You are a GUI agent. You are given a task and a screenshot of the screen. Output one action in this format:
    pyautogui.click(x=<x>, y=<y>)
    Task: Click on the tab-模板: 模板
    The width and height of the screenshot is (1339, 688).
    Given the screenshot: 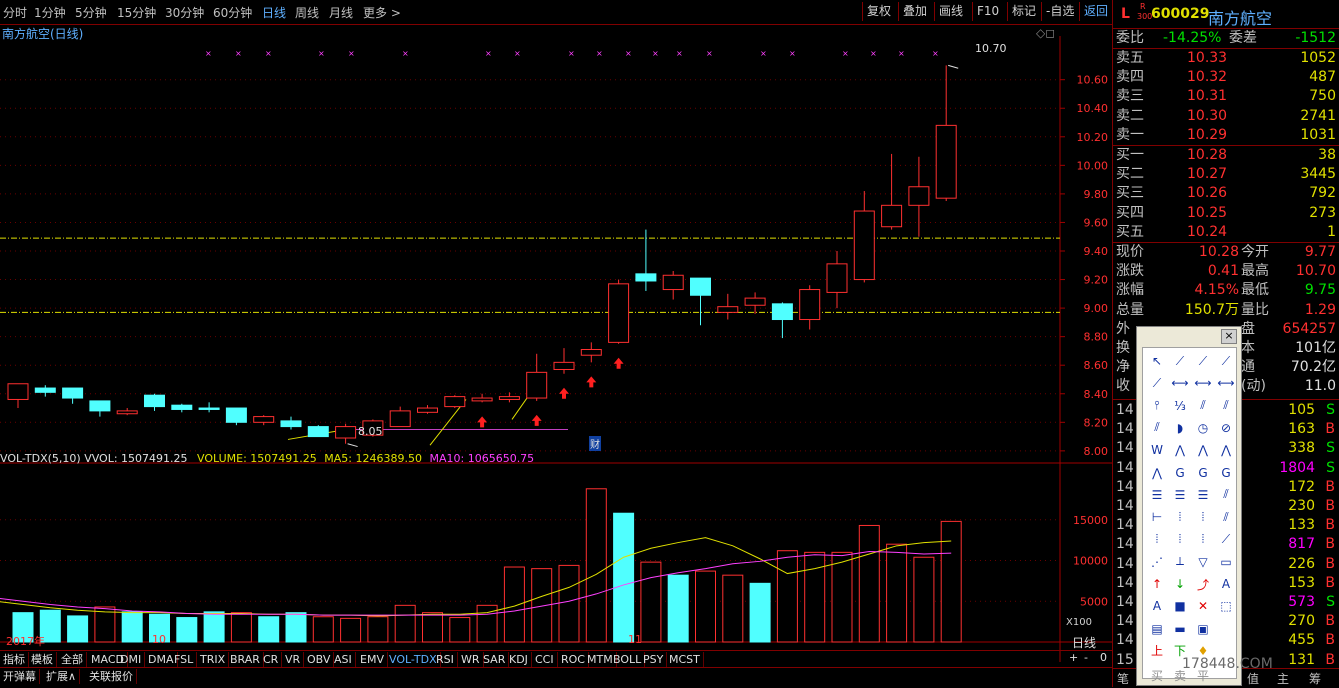 What is the action you would take?
    pyautogui.click(x=42, y=659)
    